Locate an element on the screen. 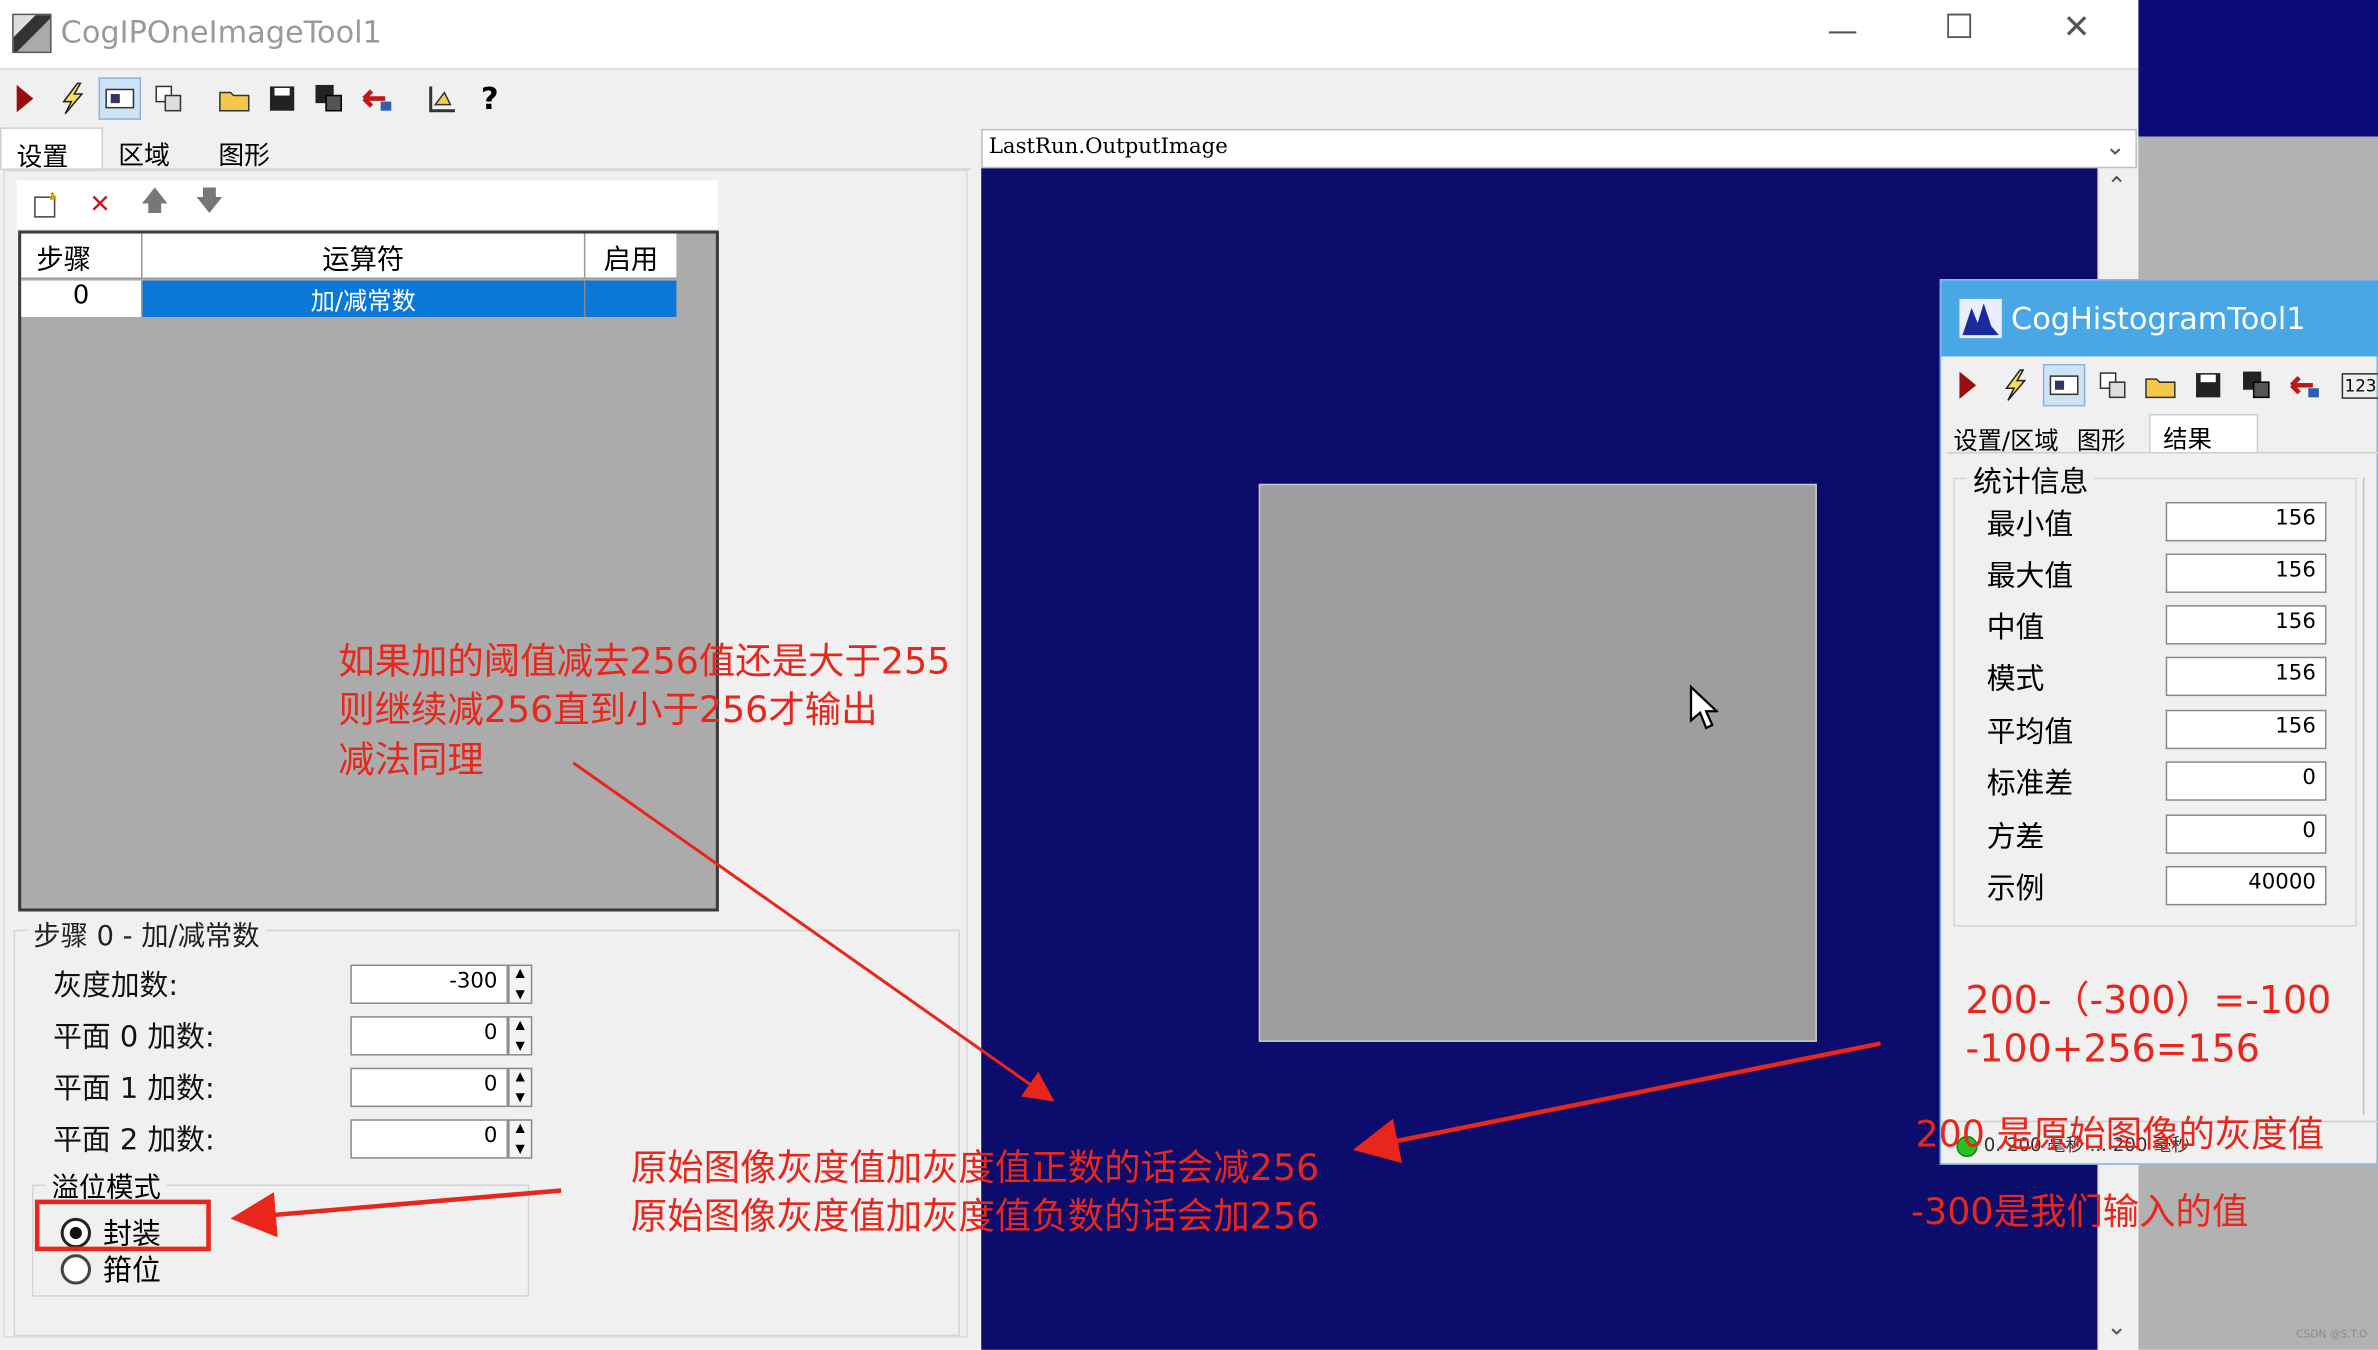 Image resolution: width=2378 pixels, height=1350 pixels. arrow-to-highlight is located at coordinates (396, 1213).